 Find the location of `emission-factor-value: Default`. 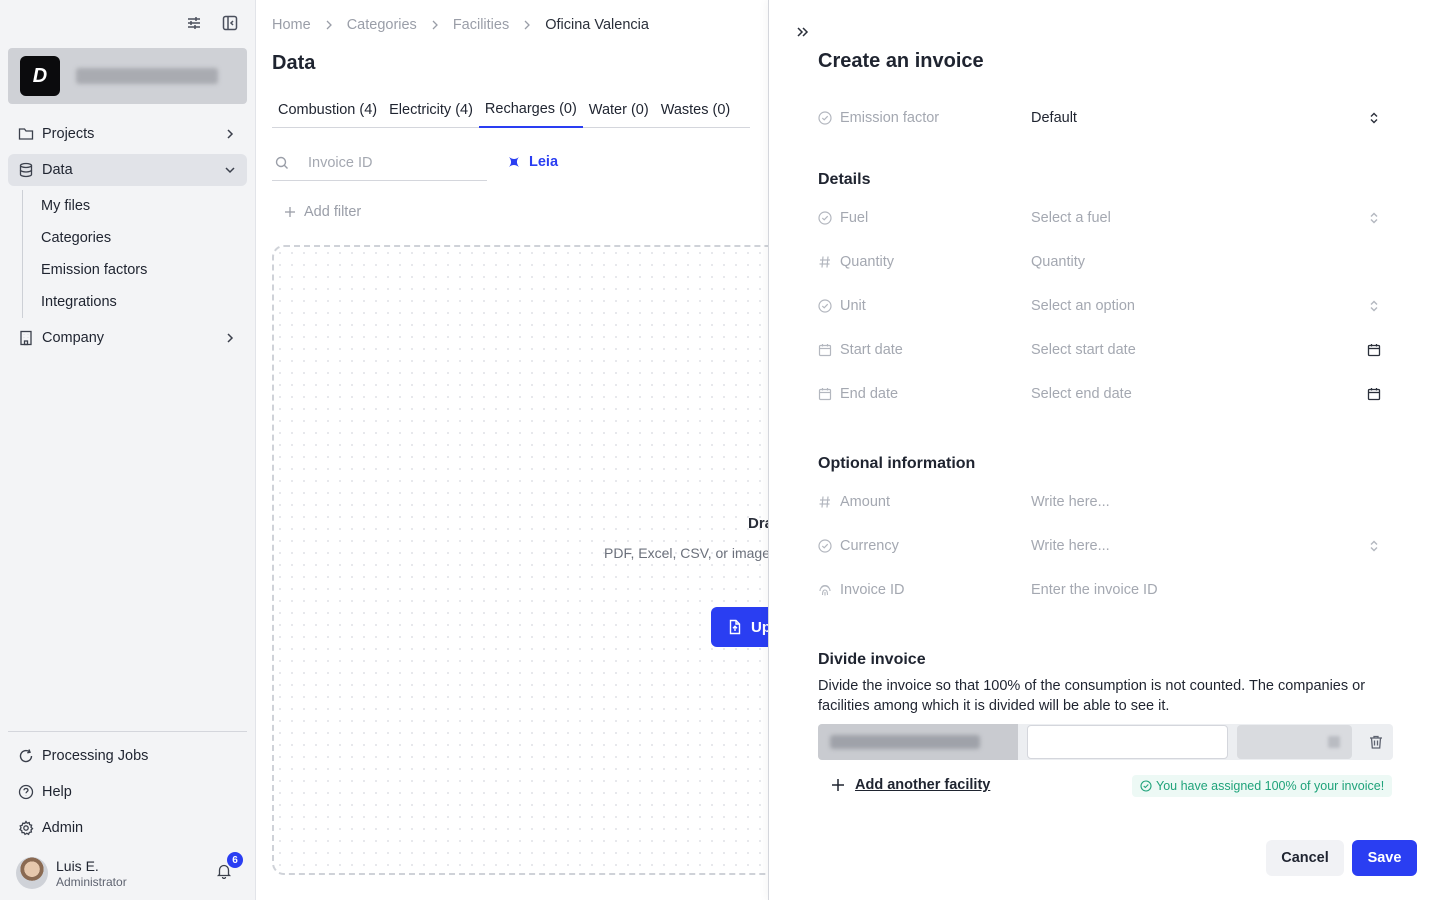

emission-factor-value: Default is located at coordinates (1054, 118).